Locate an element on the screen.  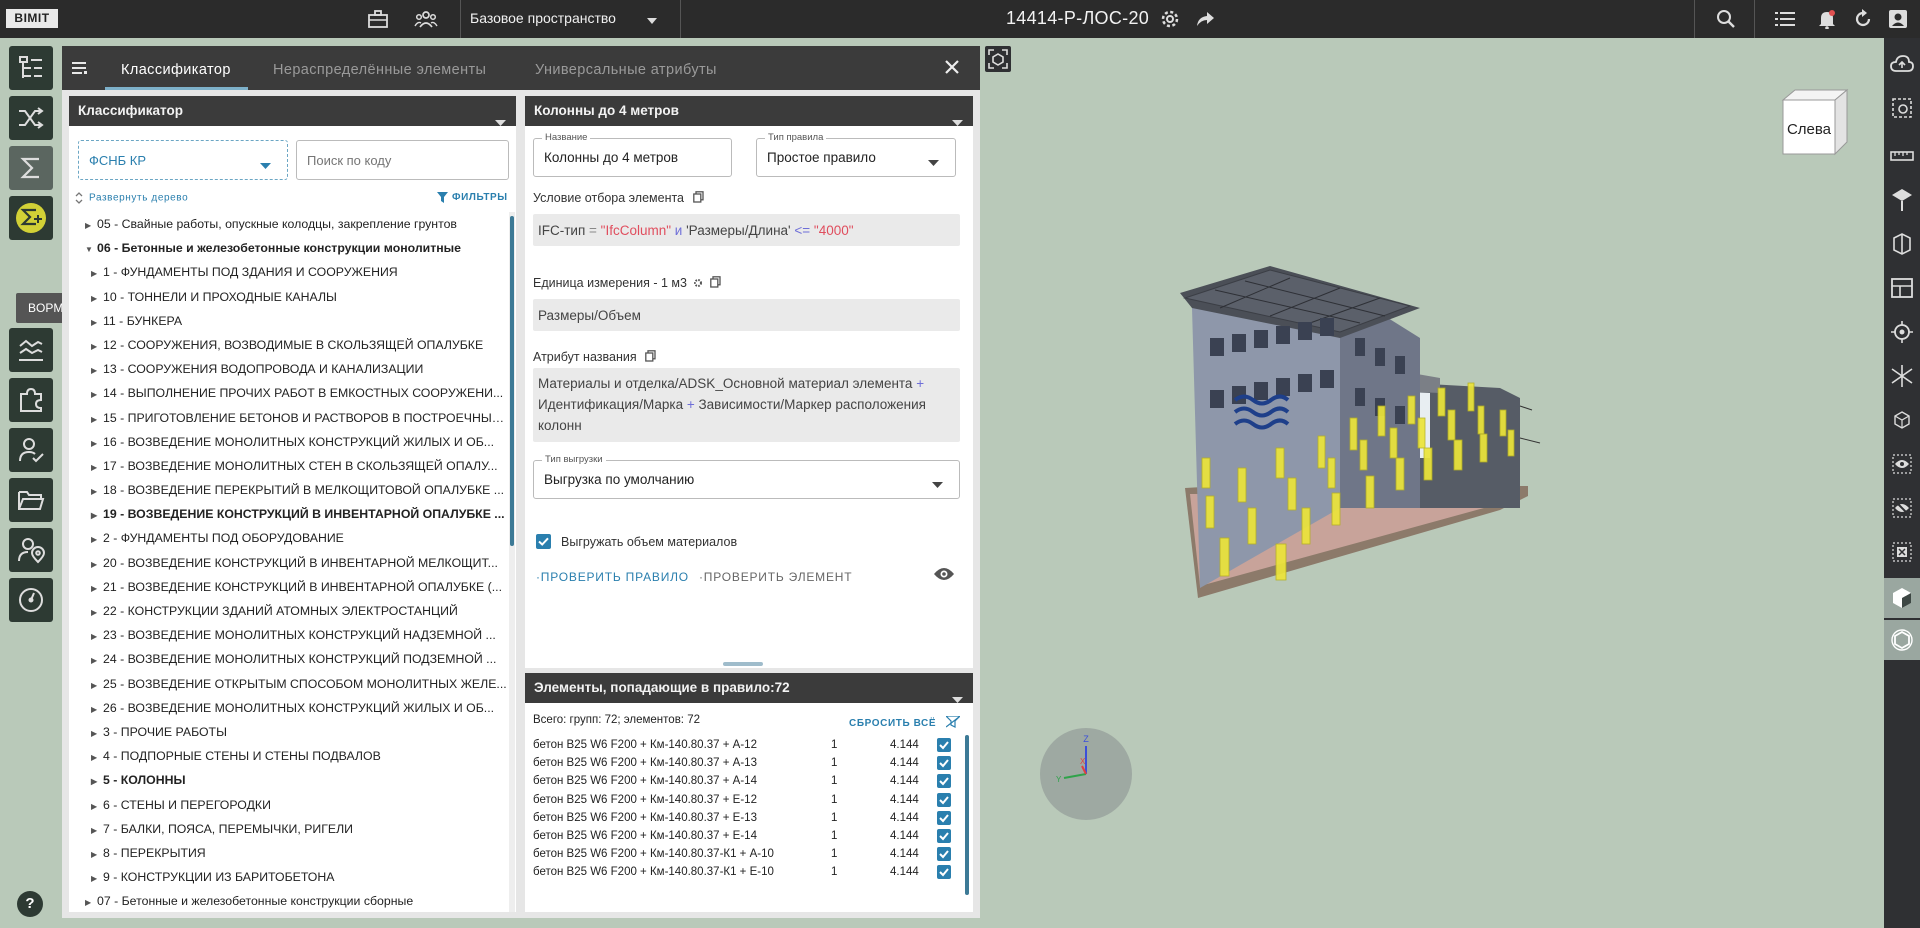
tab-universal-attributes: Универсальные атрибуты is located at coordinates (626, 70).